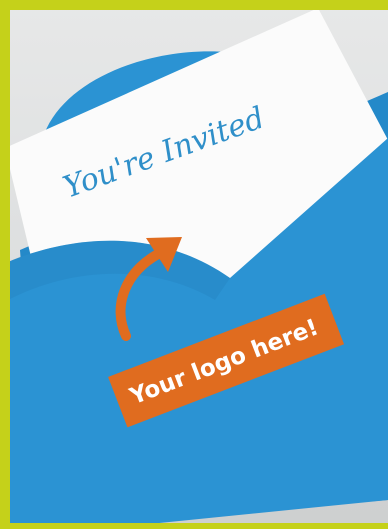 Image resolution: width=388 pixels, height=529 pixels. What do you see at coordinates (5, 264) in the screenshot?
I see `frame-border-left` at bounding box center [5, 264].